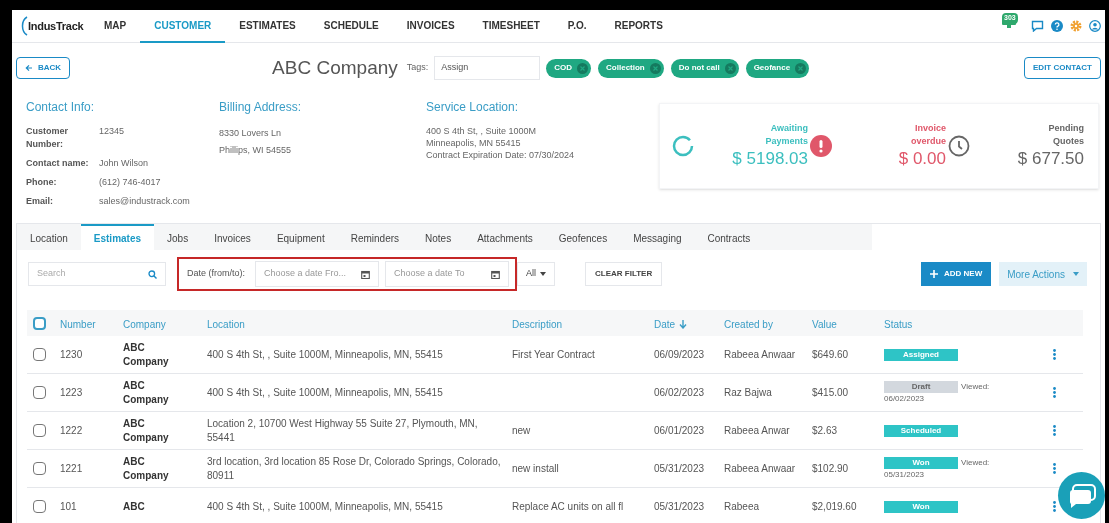 This screenshot has width=1109, height=523. What do you see at coordinates (501, 155) in the screenshot?
I see `address-line: Contract Expiration Date: 07/30/2024` at bounding box center [501, 155].